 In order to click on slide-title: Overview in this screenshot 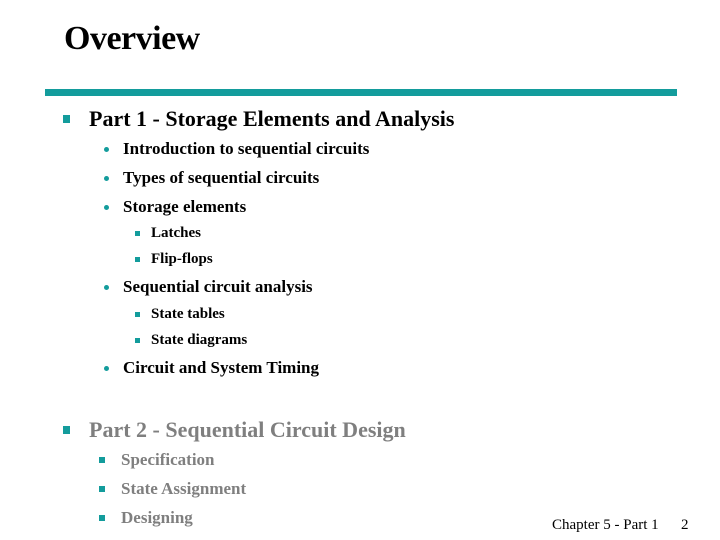, I will do `click(132, 38)`.